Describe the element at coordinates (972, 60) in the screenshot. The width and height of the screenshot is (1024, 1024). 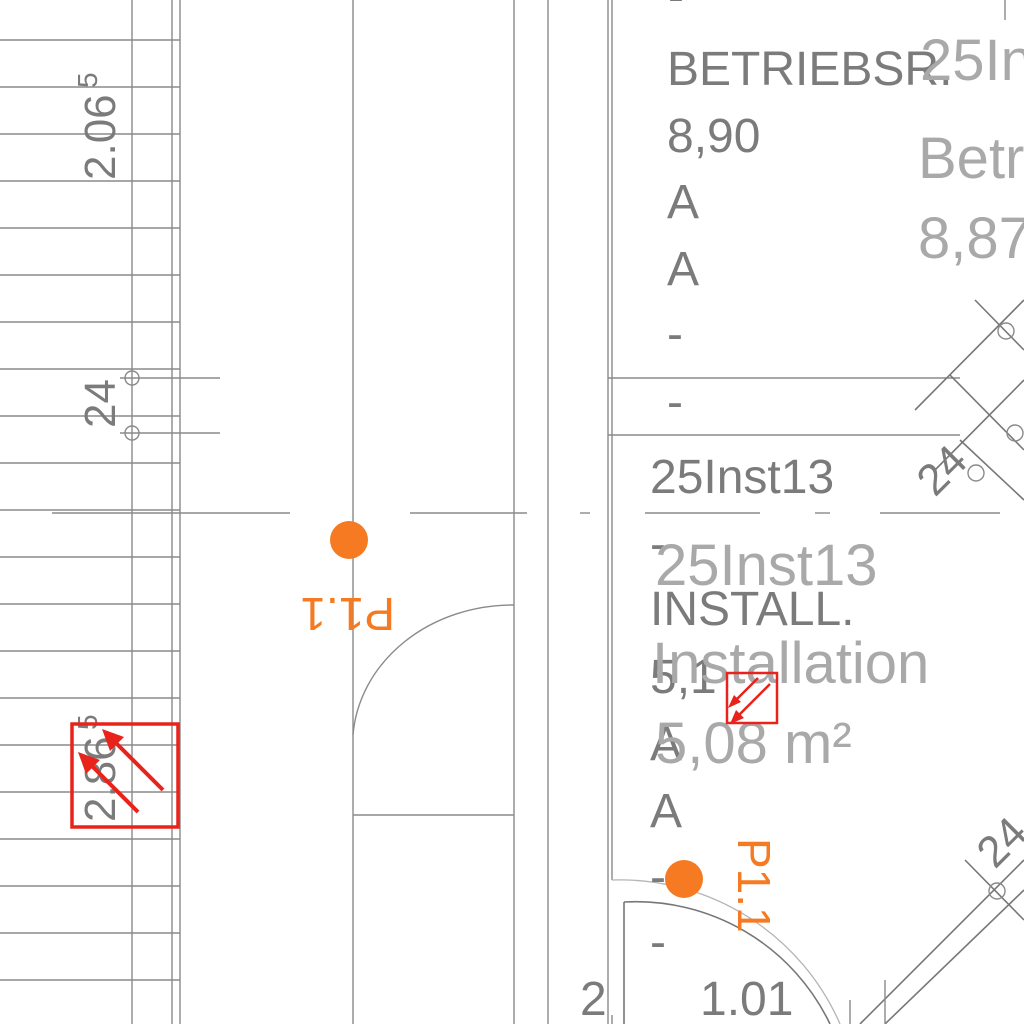
I see `room-code: 25In` at that location.